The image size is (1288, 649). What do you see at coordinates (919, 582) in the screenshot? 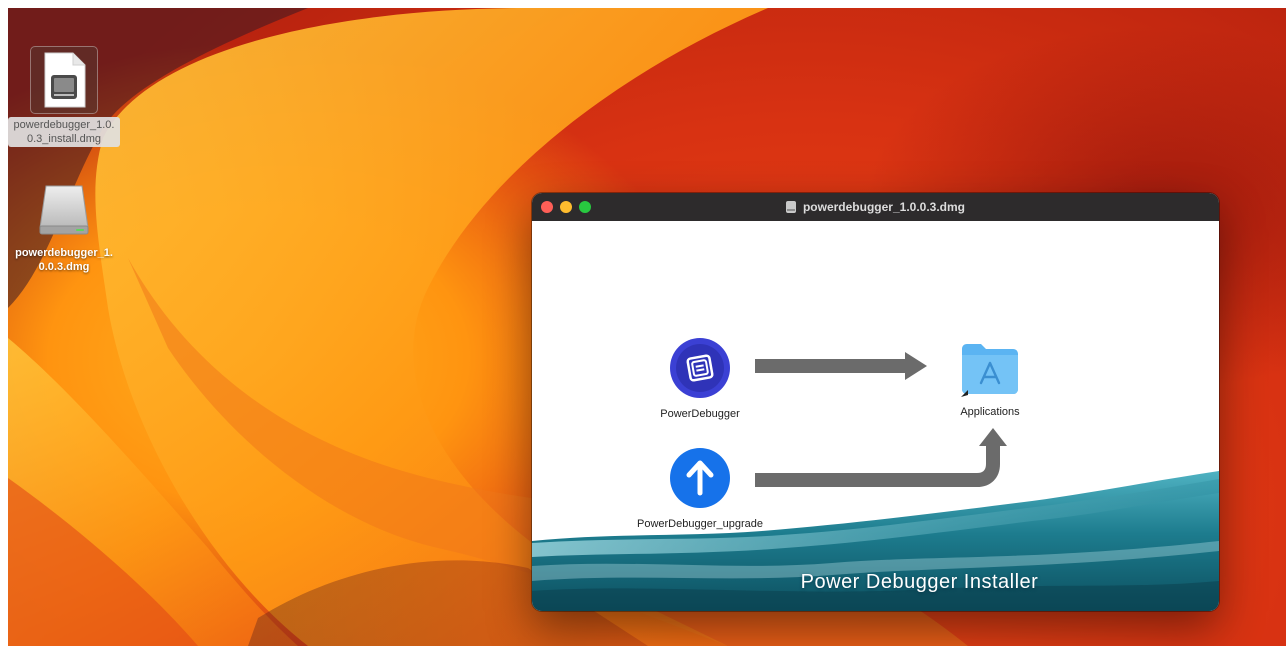
I see `installer-background-title: Power Debugger Installer` at bounding box center [919, 582].